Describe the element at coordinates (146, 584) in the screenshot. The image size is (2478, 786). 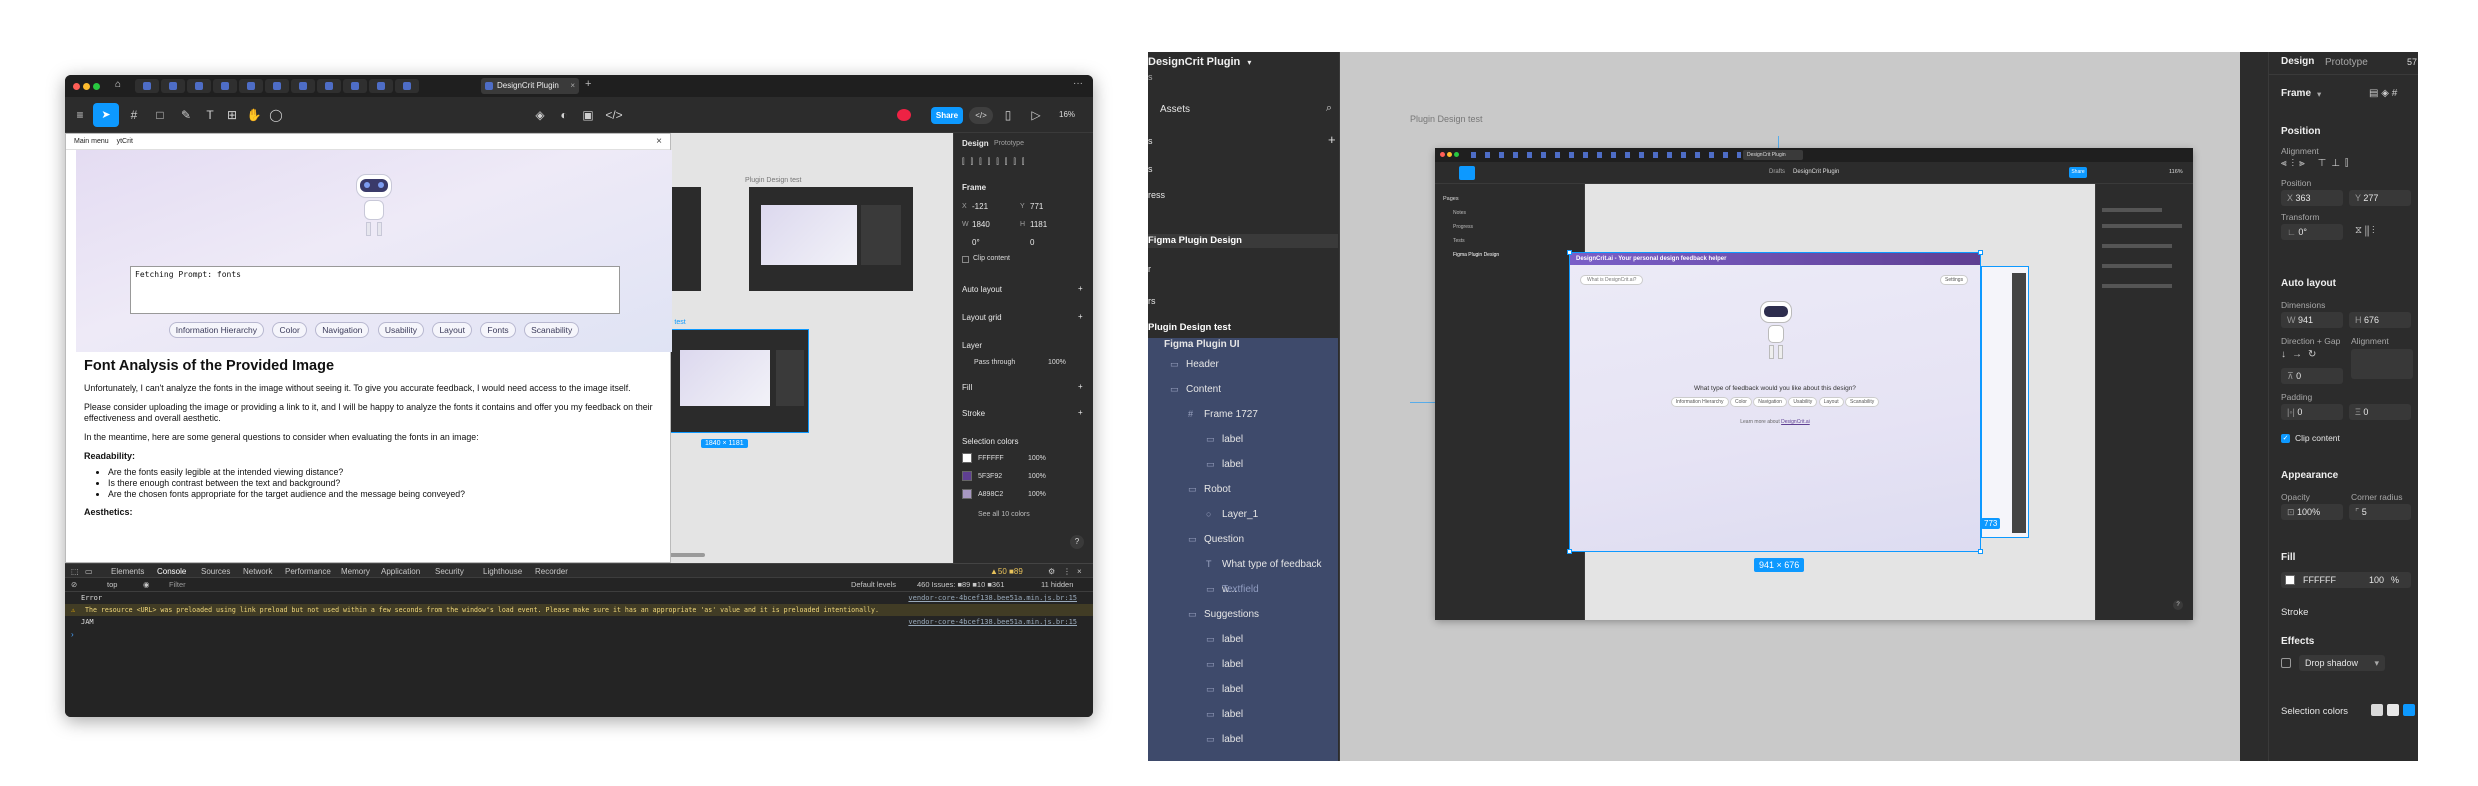
I see `eye-icon: ◉` at that location.